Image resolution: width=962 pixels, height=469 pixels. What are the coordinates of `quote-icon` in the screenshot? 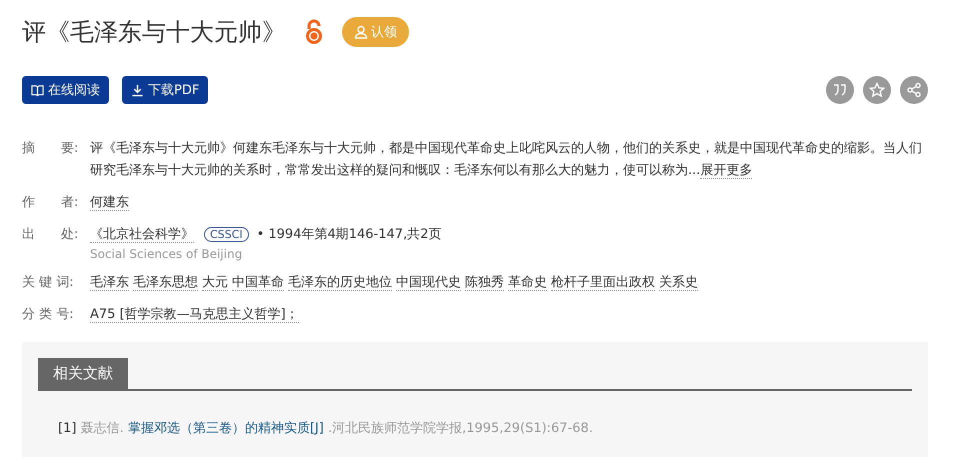 It's located at (840, 90).